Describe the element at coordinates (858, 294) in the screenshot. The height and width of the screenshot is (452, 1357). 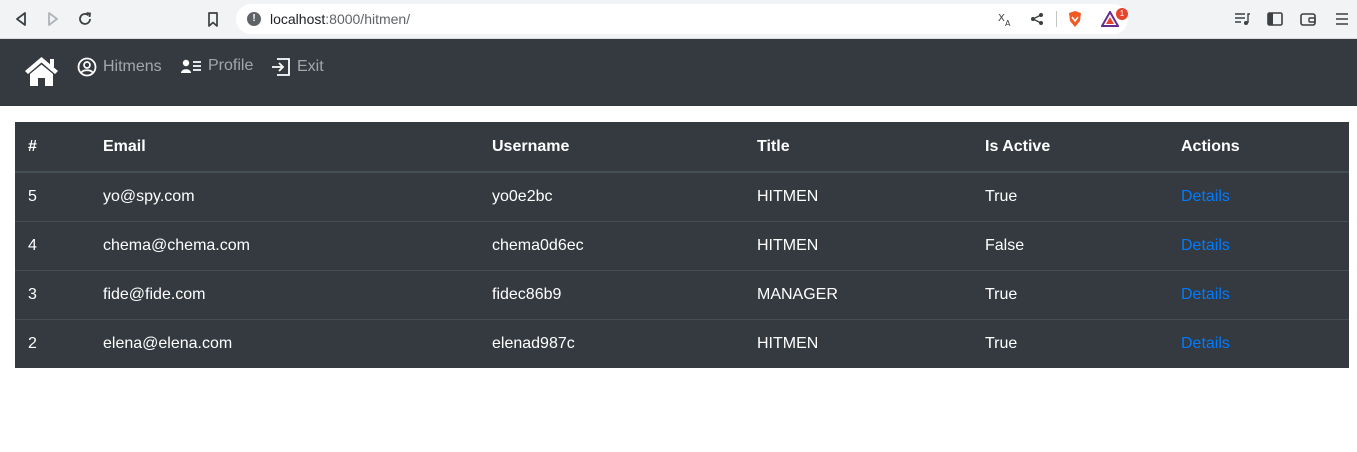
I see `cell-title: MANAGER` at that location.